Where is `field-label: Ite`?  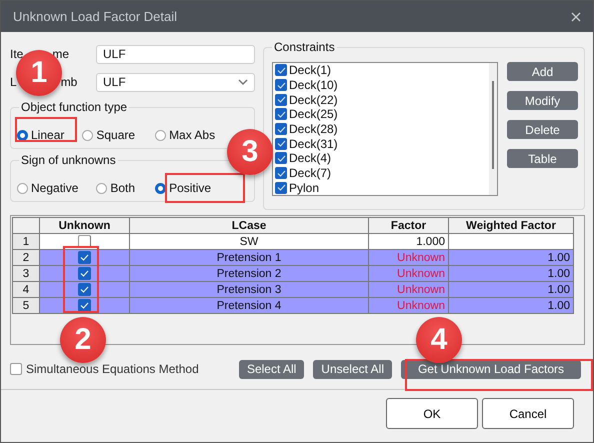 field-label: Ite is located at coordinates (17, 54).